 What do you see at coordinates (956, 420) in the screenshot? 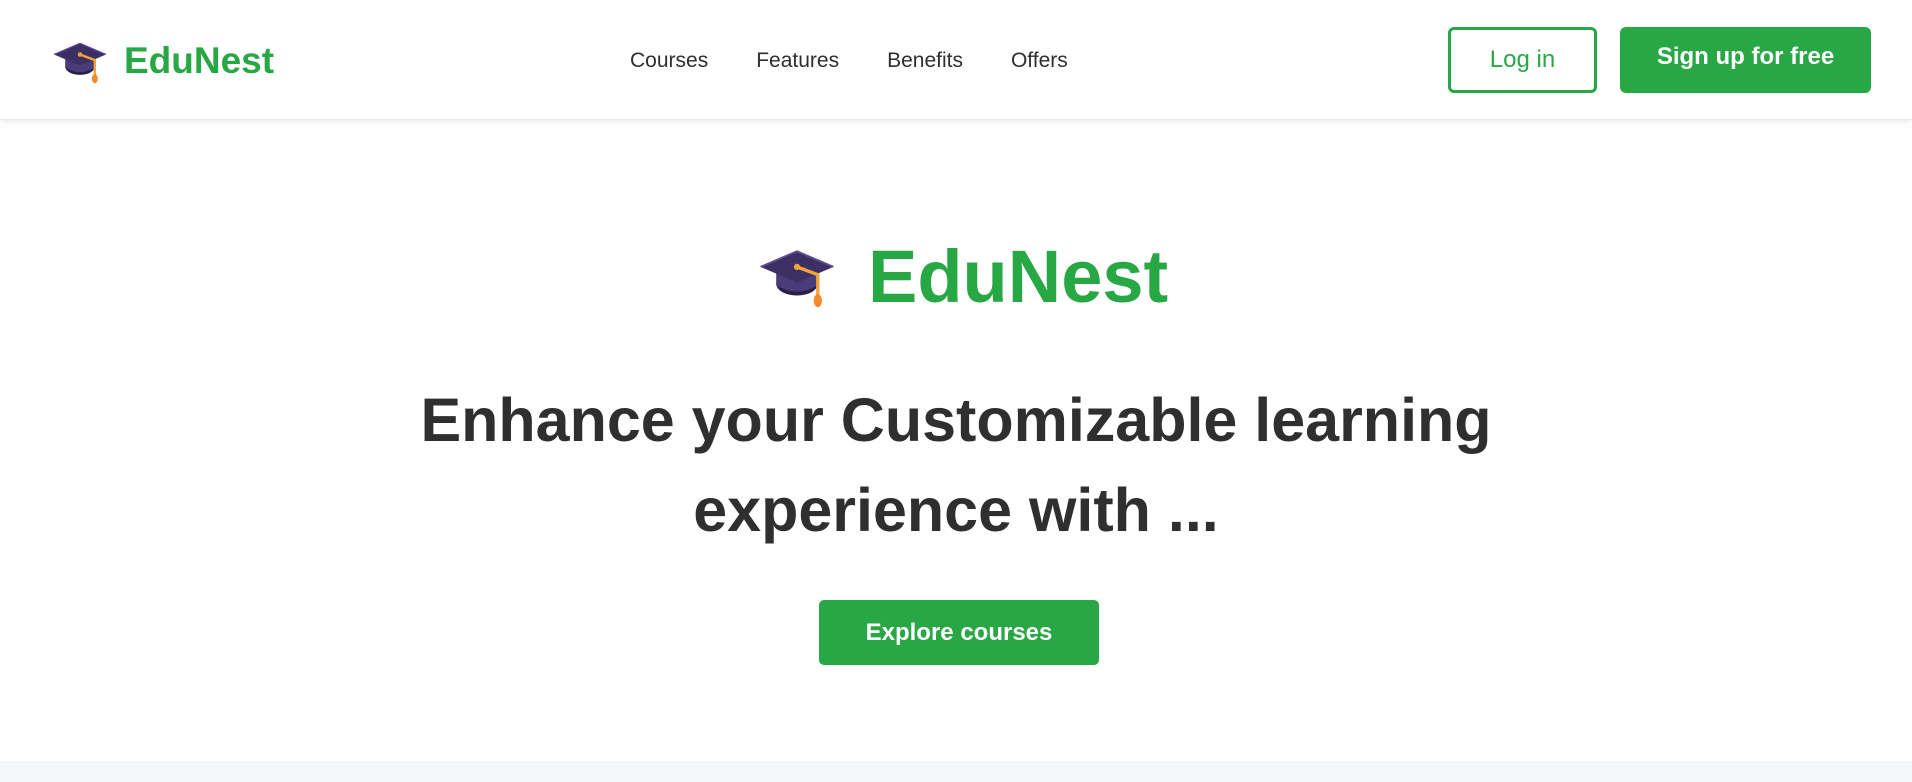
I see `hero-title-line-1: Enhance your Customizable learning` at bounding box center [956, 420].